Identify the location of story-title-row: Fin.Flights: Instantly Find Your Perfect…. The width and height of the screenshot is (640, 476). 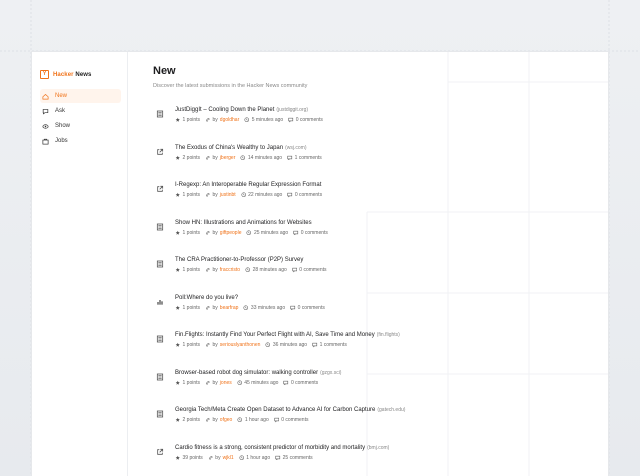
(391, 335).